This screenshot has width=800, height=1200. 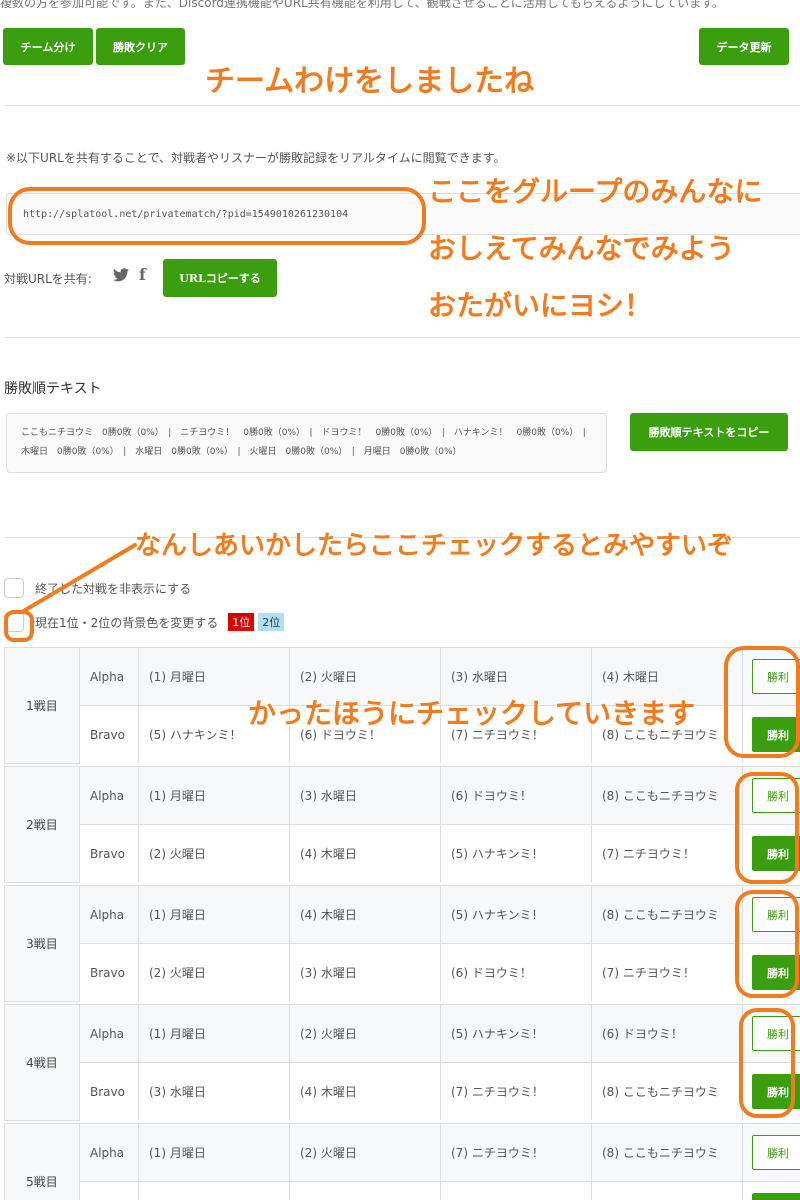 What do you see at coordinates (220, 278) in the screenshot?
I see `copy-url-button: URLコピーする` at bounding box center [220, 278].